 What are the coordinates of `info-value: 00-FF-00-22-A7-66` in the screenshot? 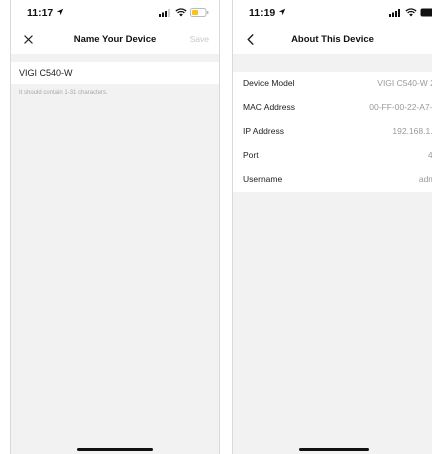 It's located at (400, 107).